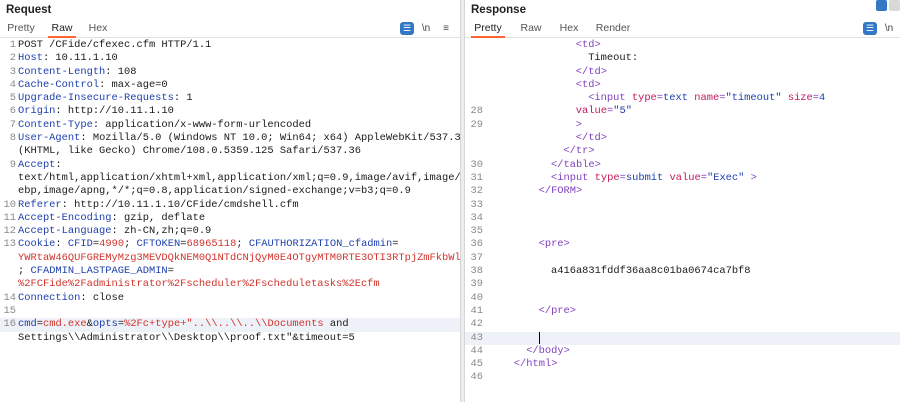  I want to click on code-token: Accept-Encoding, so click(65, 217).